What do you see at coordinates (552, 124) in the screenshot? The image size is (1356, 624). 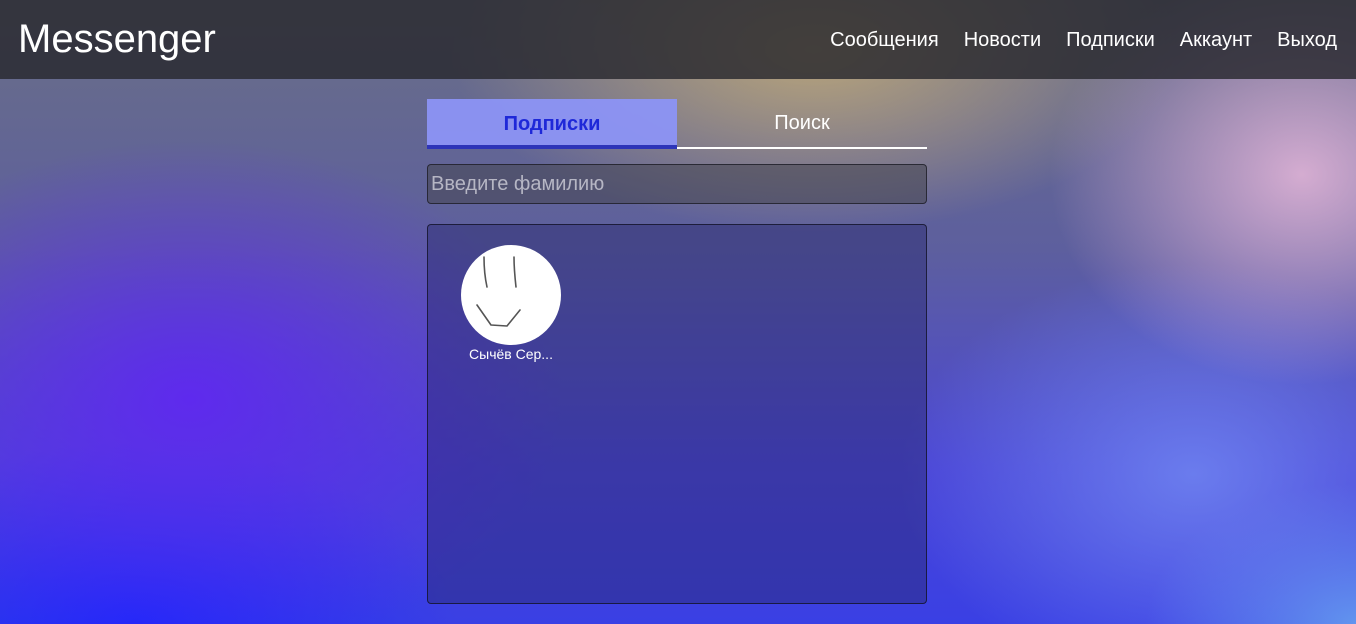 I see `tab-subscriptions: Подписки` at bounding box center [552, 124].